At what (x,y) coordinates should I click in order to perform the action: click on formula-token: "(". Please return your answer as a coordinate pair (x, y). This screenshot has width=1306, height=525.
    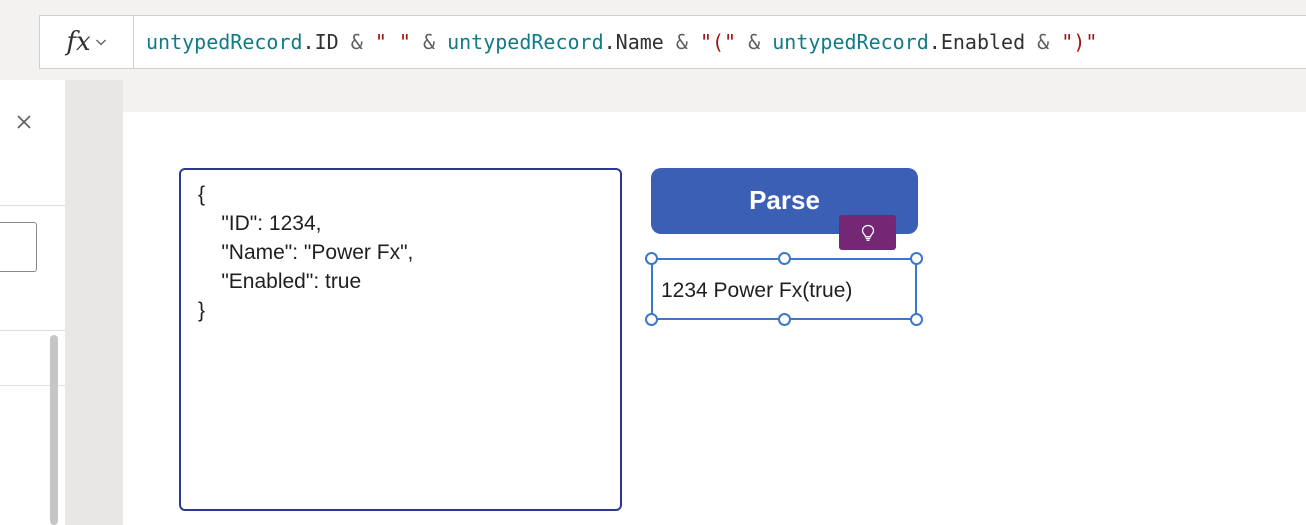
    Looking at the image, I should click on (724, 42).